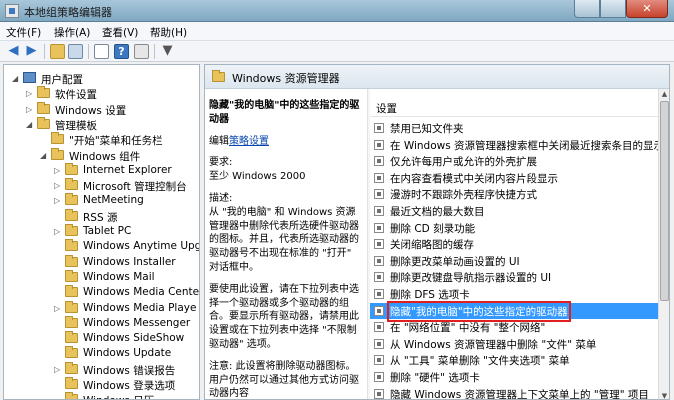  I want to click on tree-item: ▷ Microsoft 管理控制台, so click(101, 186).